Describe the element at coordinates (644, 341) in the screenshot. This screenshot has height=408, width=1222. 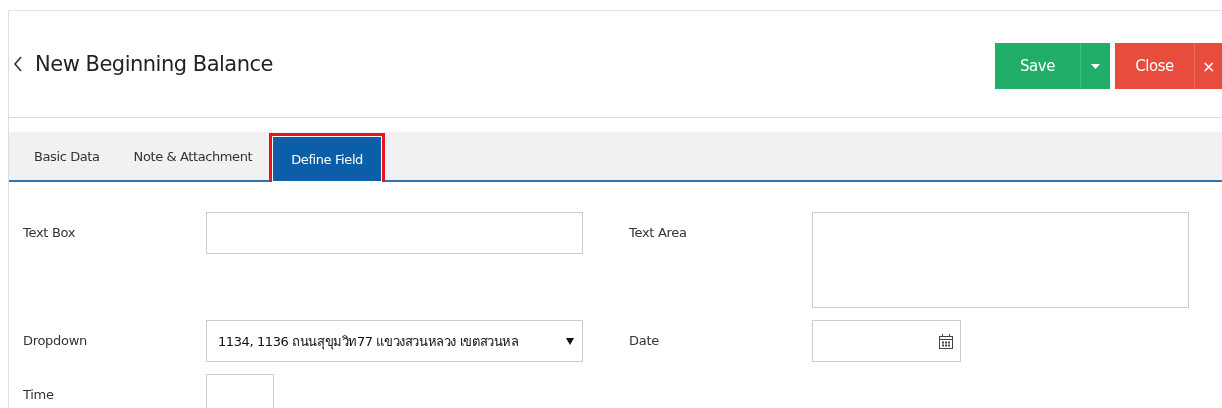
I see `field-label: Date` at that location.